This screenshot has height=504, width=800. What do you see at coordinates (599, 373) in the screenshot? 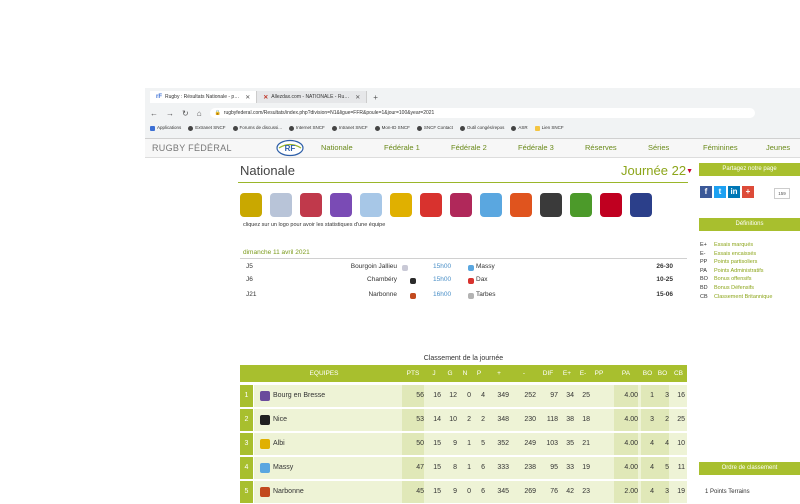
I see `col-header: PP` at bounding box center [599, 373].